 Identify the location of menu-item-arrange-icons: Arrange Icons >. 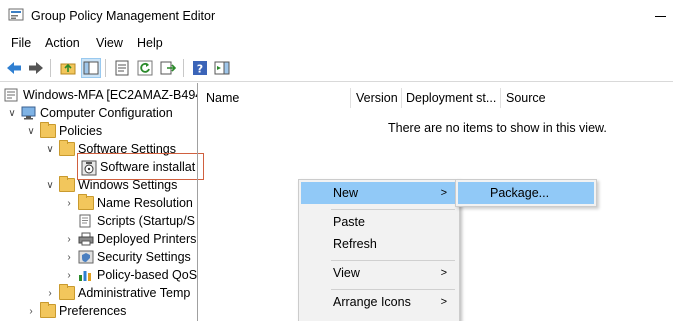
(379, 302).